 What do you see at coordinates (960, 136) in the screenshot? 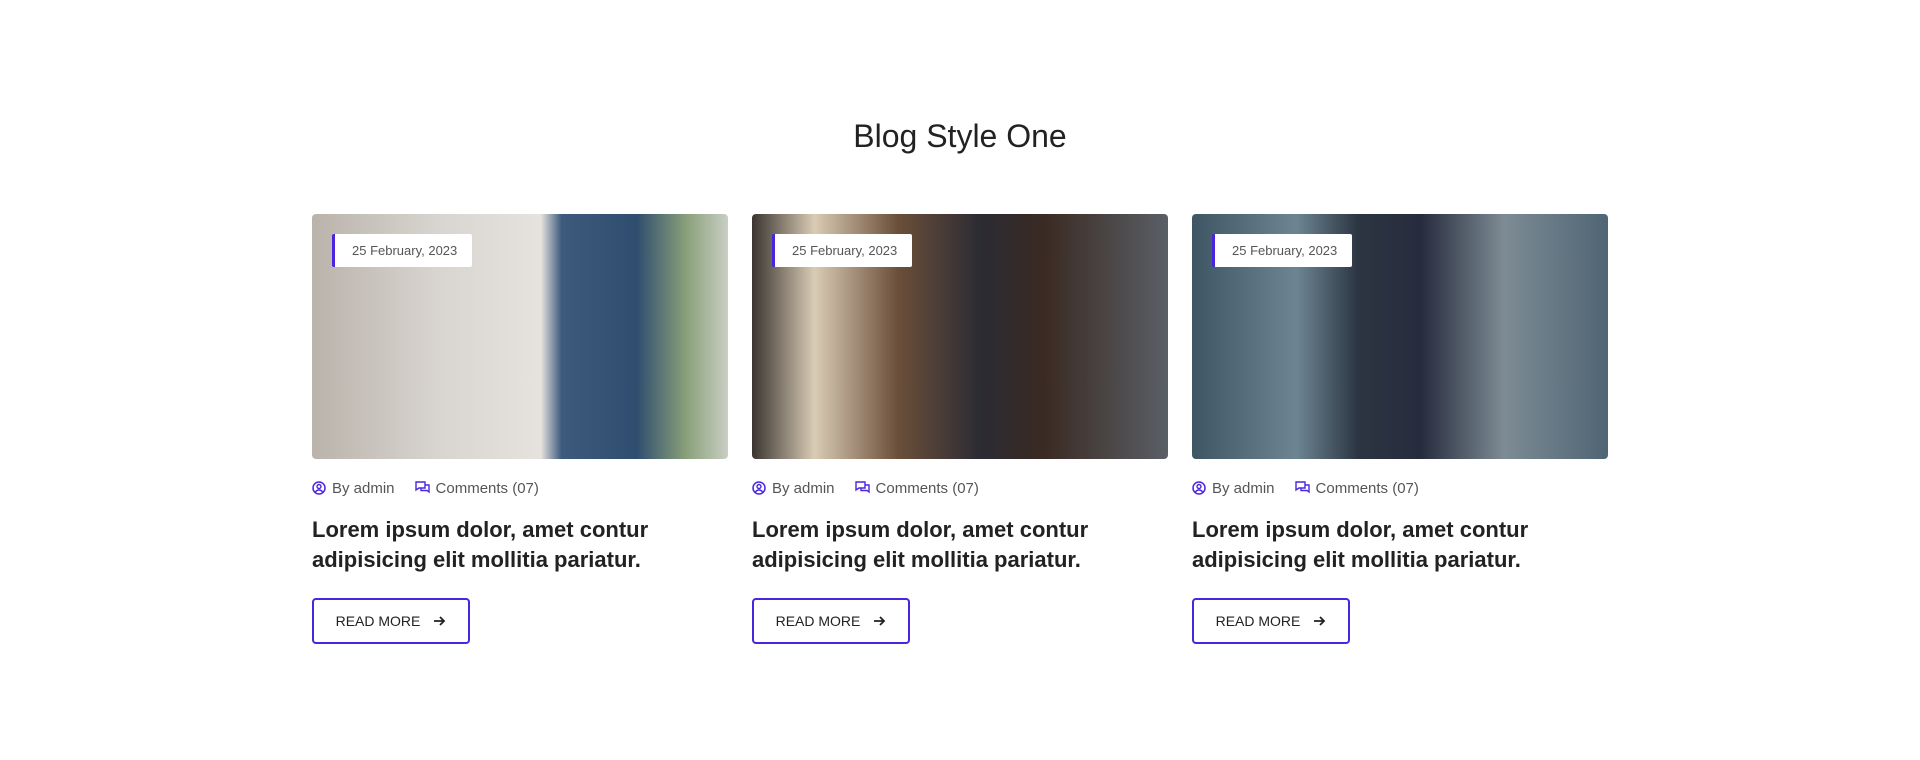
I see `section-heading: Blog Style One` at bounding box center [960, 136].